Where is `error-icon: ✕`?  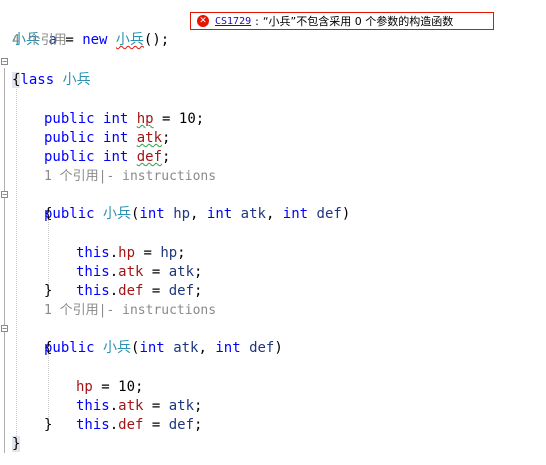
error-icon: ✕ is located at coordinates (203, 21).